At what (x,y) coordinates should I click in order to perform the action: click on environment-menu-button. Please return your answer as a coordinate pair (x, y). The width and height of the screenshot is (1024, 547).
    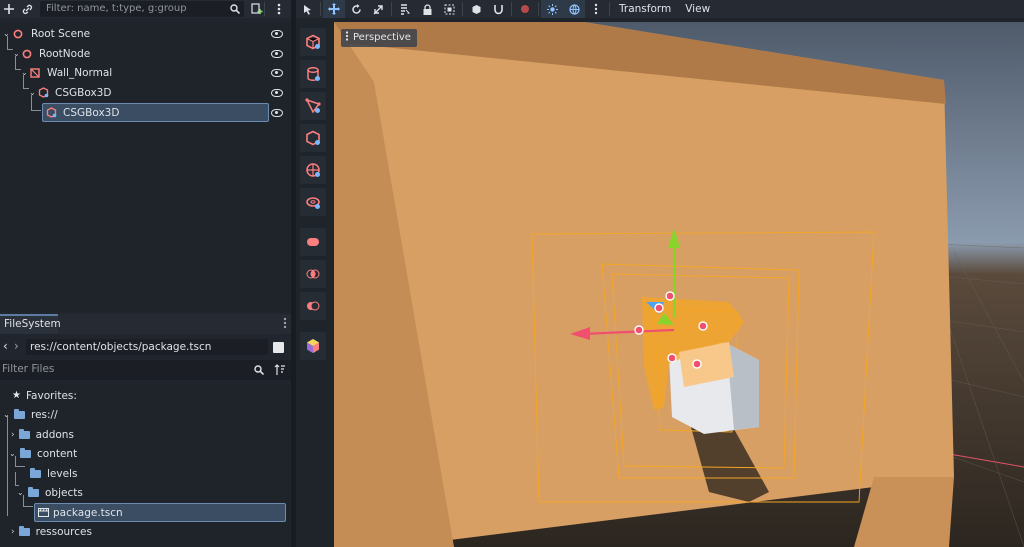
    Looking at the image, I should click on (596, 9).